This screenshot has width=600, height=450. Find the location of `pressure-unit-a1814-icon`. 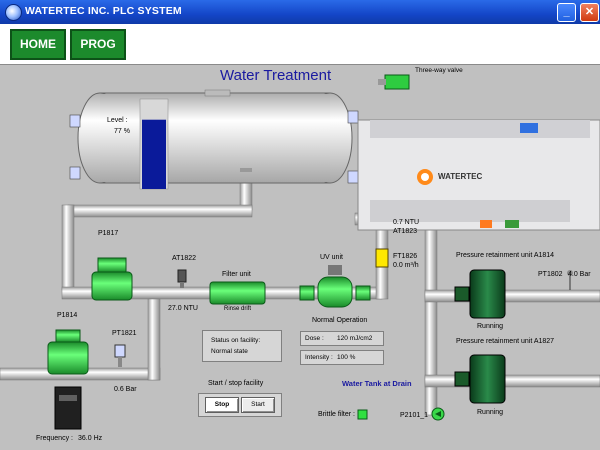

pressure-unit-a1814-icon is located at coordinates (480, 294).